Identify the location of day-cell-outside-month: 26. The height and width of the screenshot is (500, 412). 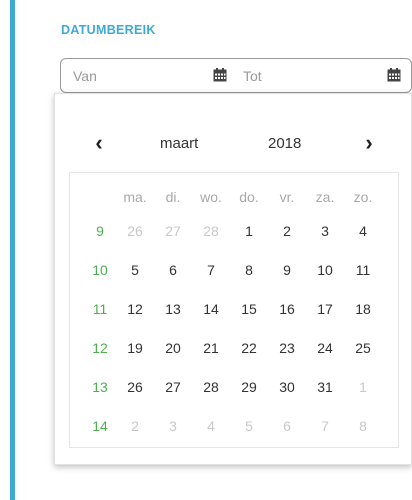
(135, 230).